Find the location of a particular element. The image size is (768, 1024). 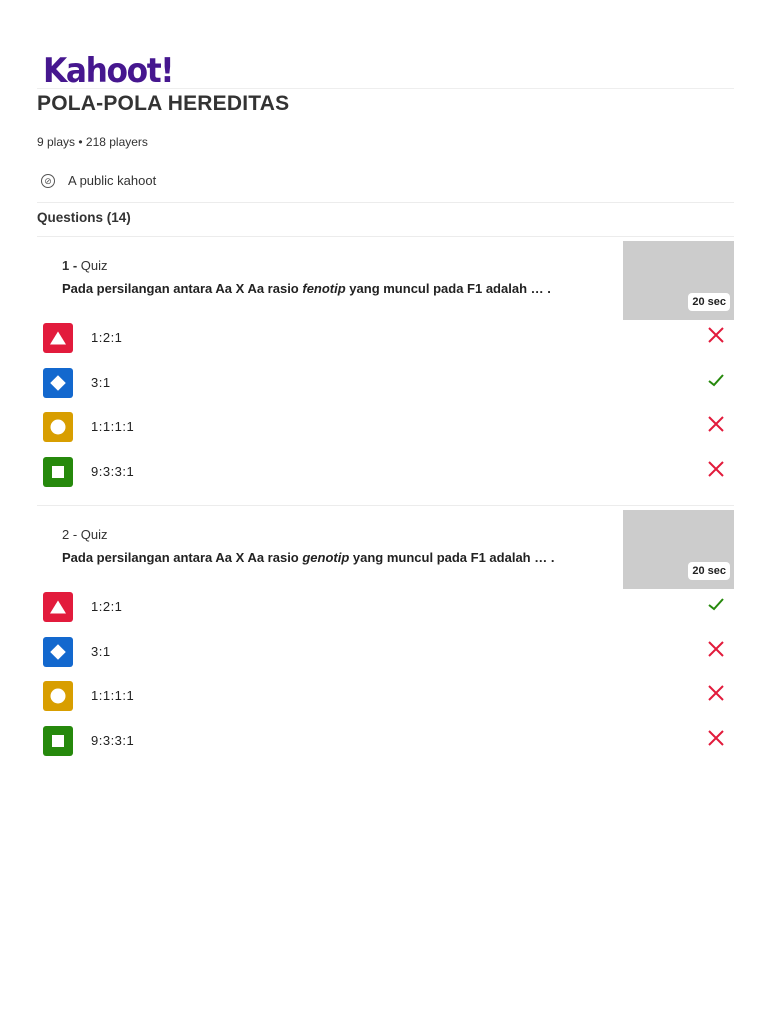

question-number: 1 - is located at coordinates (70, 265).